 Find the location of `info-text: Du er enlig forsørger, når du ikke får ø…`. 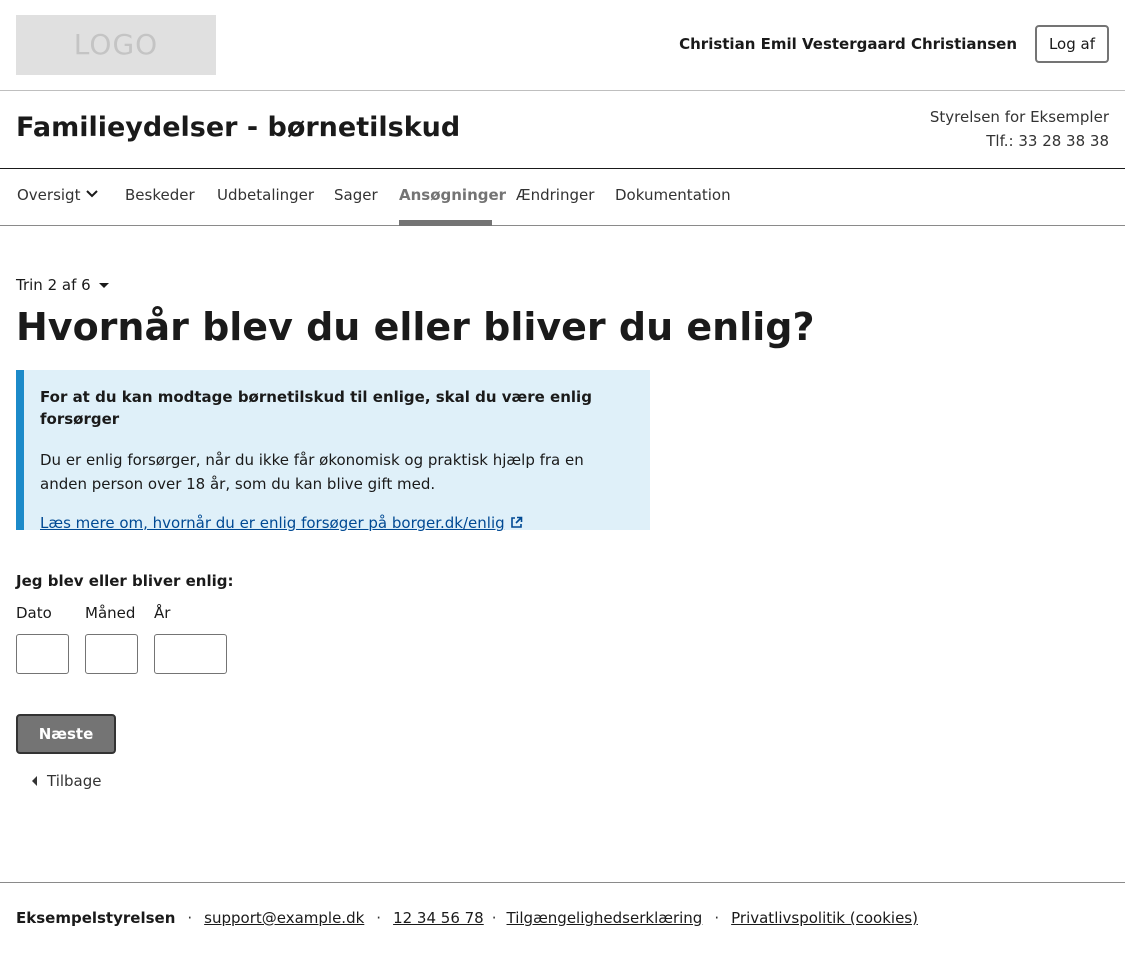

info-text: Du er enlig forsørger, når du ikke får ø… is located at coordinates (312, 472).